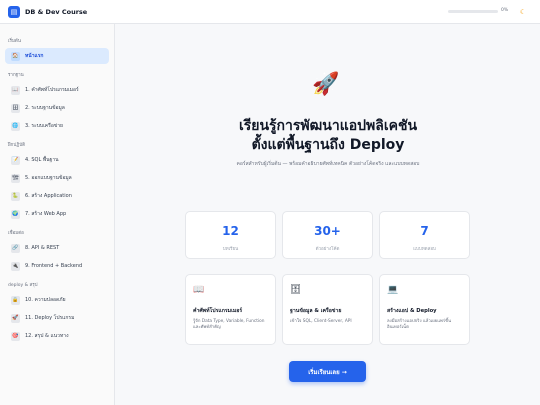 This screenshot has height=405, width=540. I want to click on moon-icon: ☾, so click(523, 12).